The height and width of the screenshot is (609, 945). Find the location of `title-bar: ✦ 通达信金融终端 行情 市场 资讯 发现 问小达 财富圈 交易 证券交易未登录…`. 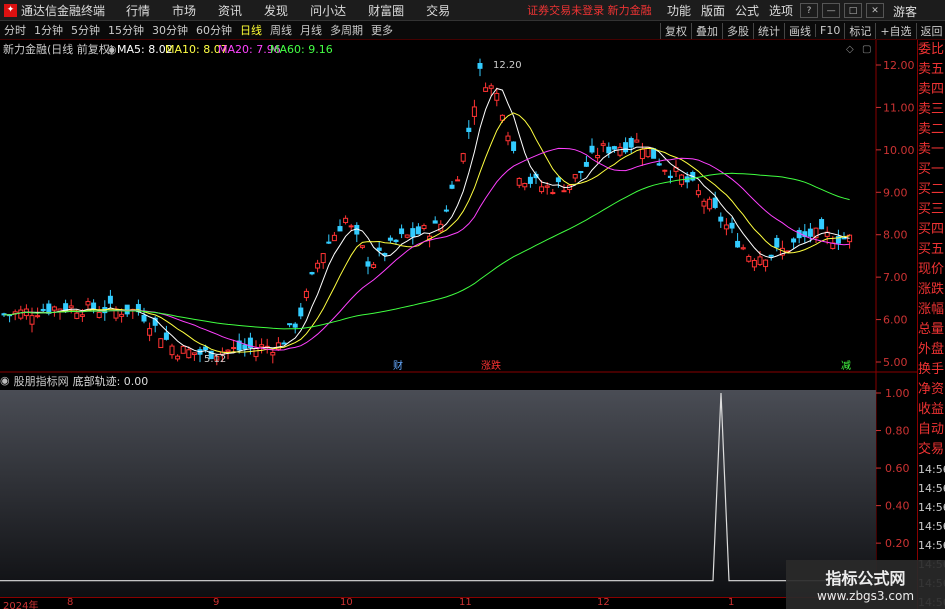

title-bar: ✦ 通达信金融终端 行情 市场 资讯 发现 问小达 财富圈 交易 证券交易未登录… is located at coordinates (472, 10).